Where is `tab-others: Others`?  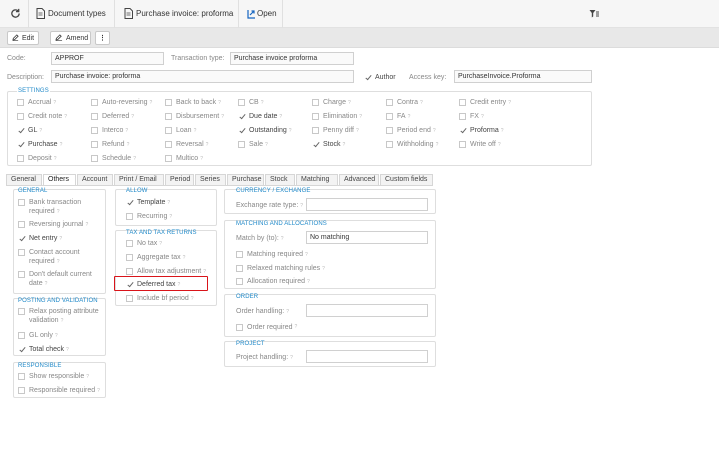 tab-others: Others is located at coordinates (59, 179).